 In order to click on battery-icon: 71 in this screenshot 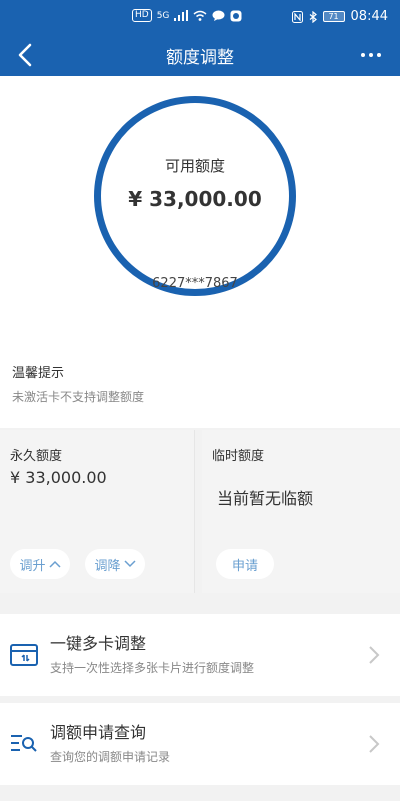, I will do `click(333, 16)`.